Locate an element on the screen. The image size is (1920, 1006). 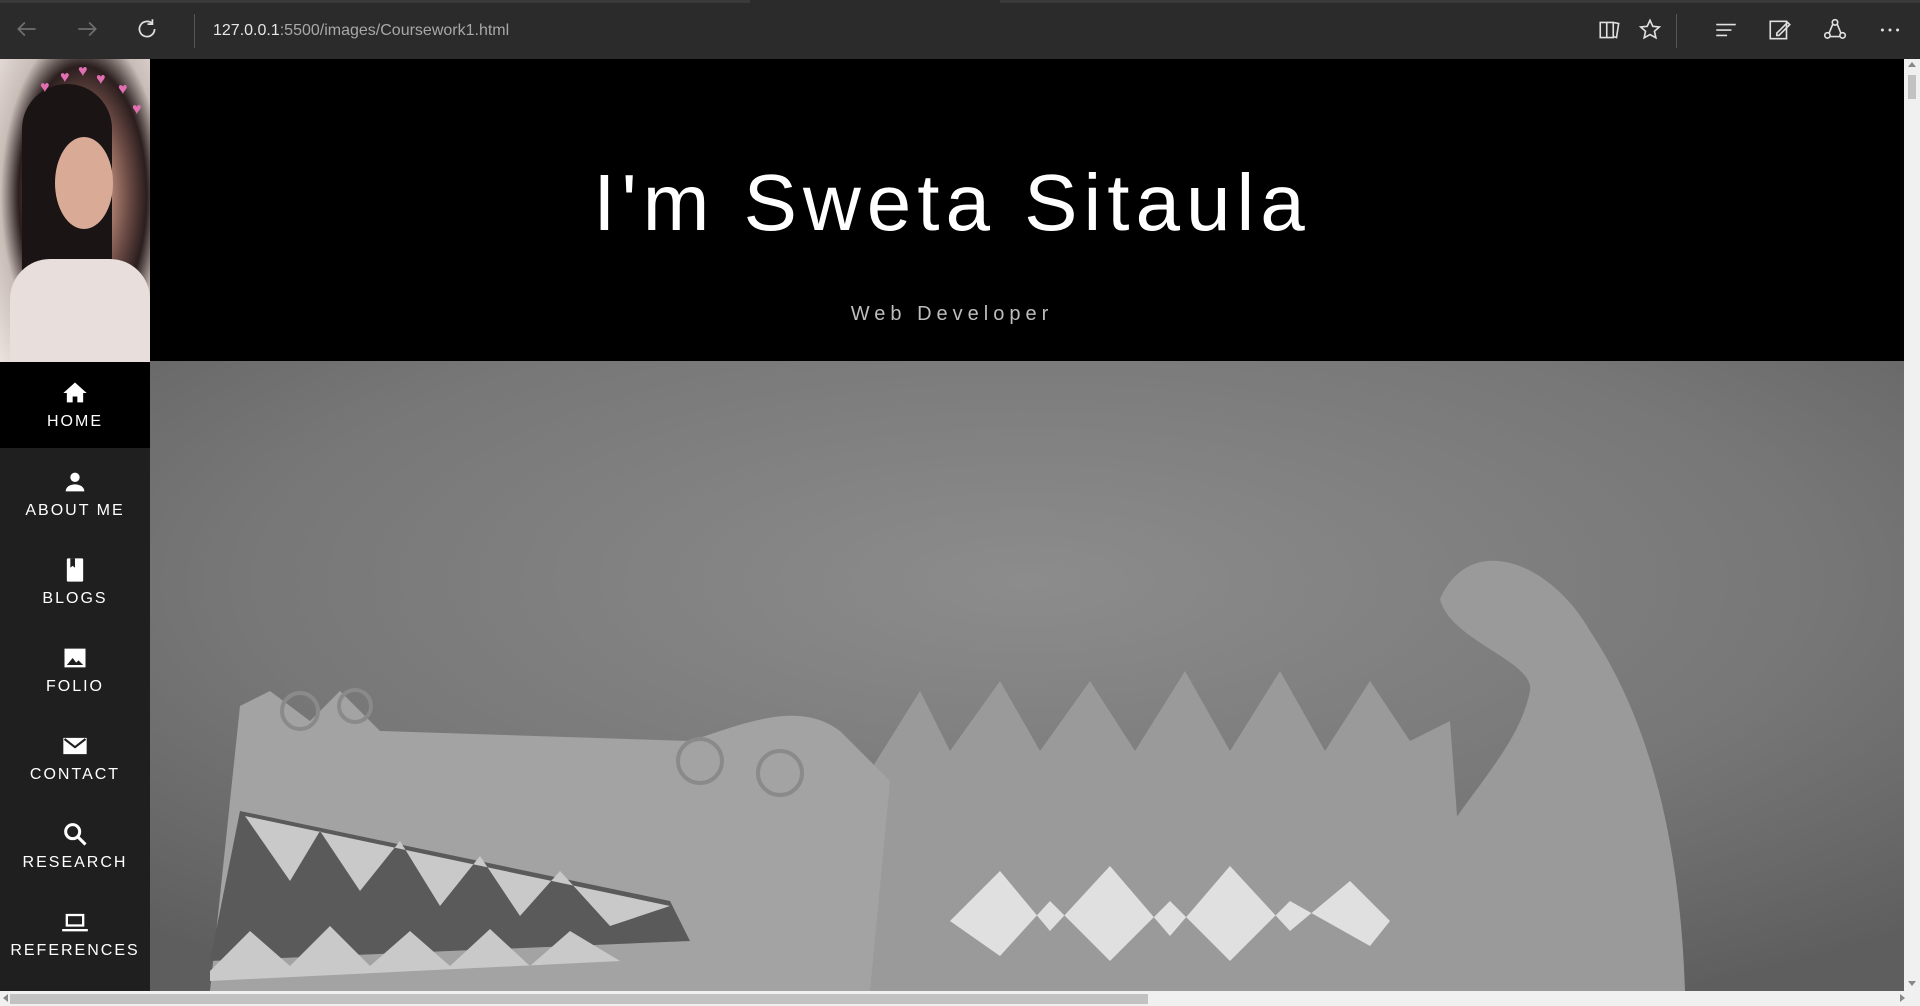
sidebar-item-label: FOLIO is located at coordinates (74, 686).